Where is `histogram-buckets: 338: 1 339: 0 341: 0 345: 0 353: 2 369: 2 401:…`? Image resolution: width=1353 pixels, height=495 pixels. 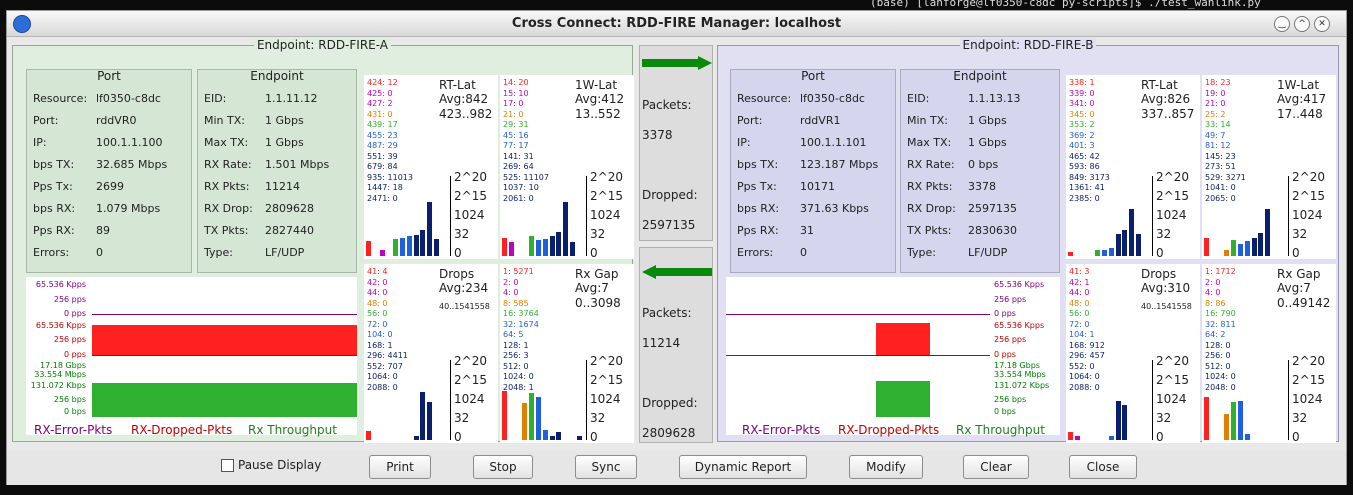
histogram-buckets: 338: 1 339: 0 341: 0 345: 0 353: 2 369: 2 401:… is located at coordinates (1089, 141).